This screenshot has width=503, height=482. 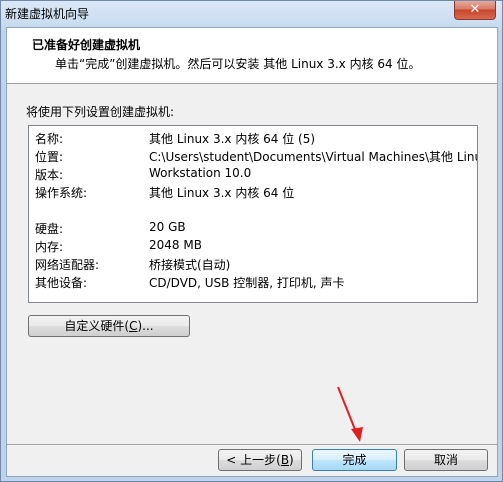 What do you see at coordinates (175, 245) in the screenshot?
I see `summary-value: 2048 MB` at bounding box center [175, 245].